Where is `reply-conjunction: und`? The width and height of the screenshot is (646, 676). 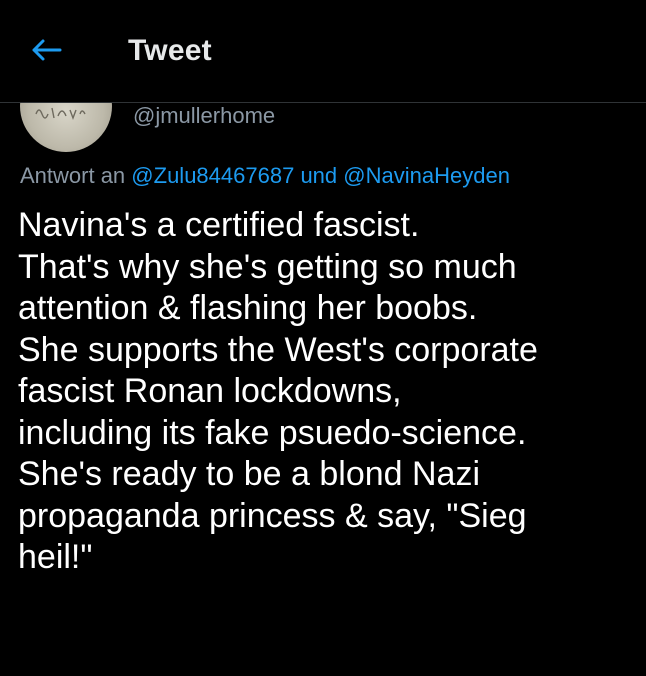
reply-conjunction: und is located at coordinates (318, 175).